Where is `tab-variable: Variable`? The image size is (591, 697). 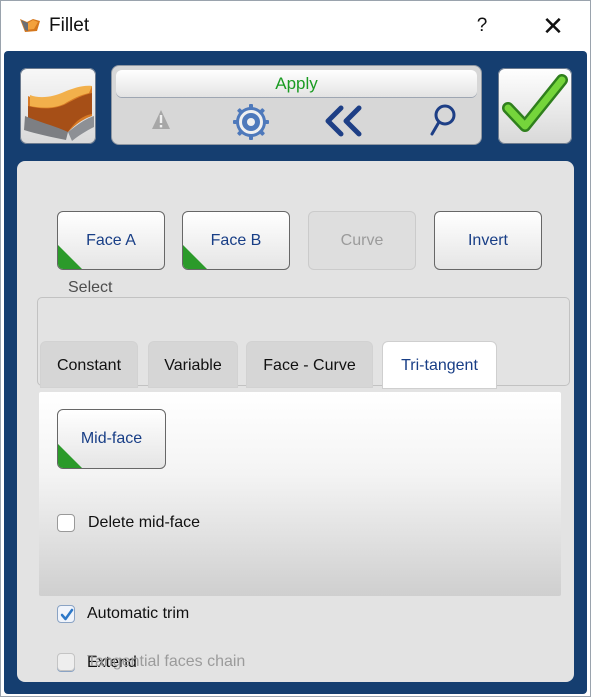
tab-variable: Variable is located at coordinates (193, 364).